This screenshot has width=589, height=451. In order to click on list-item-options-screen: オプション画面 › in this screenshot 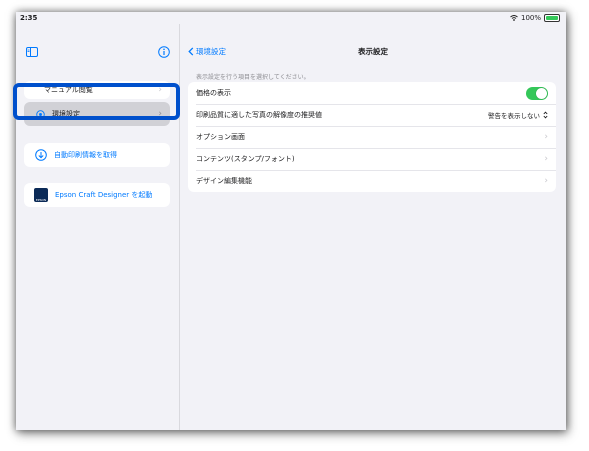, I will do `click(372, 137)`.